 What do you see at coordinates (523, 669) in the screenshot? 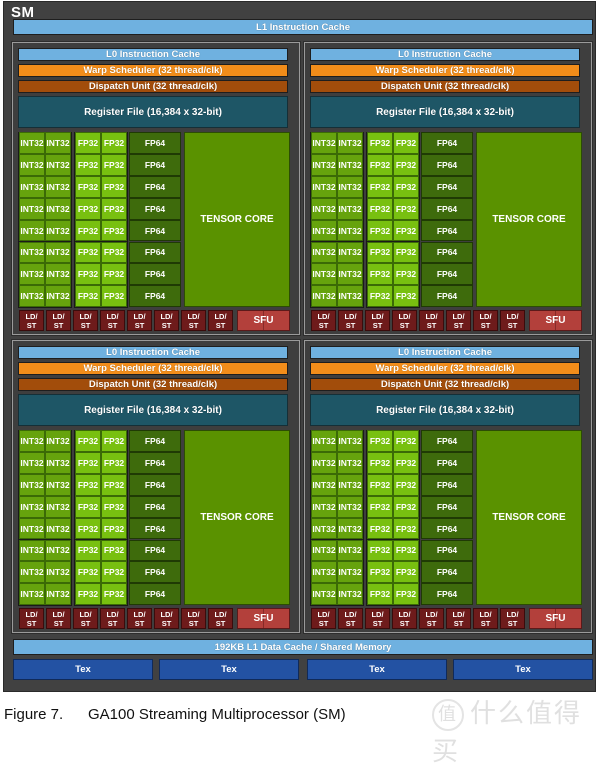
I see `tex-unit: Tex` at bounding box center [523, 669].